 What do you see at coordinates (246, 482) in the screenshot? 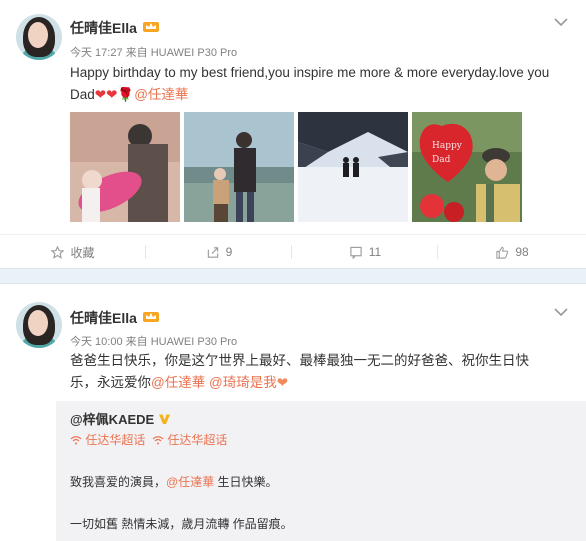
I see `repost-text-suffix: 生日快樂。` at bounding box center [246, 482].